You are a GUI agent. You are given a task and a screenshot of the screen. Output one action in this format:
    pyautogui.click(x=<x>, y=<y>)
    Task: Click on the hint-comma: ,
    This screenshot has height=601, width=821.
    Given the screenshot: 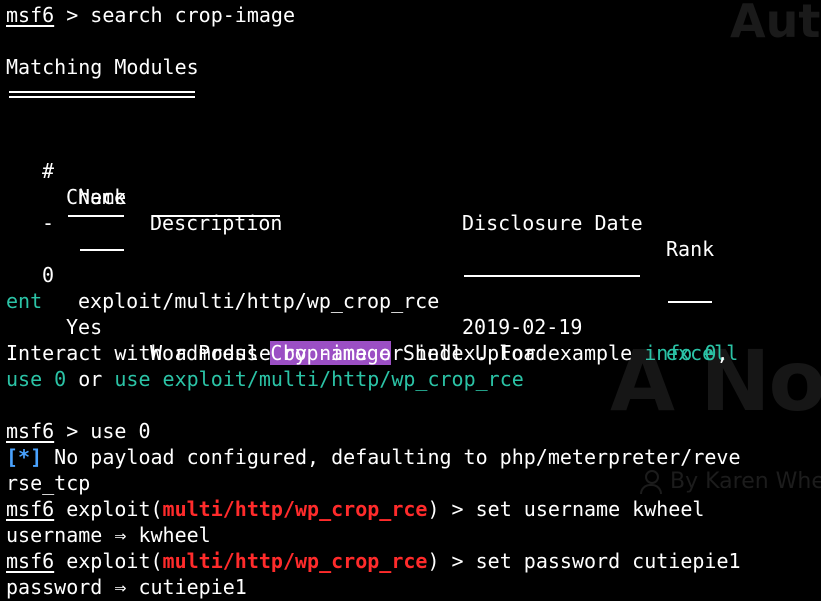 What is the action you would take?
    pyautogui.click(x=722, y=353)
    